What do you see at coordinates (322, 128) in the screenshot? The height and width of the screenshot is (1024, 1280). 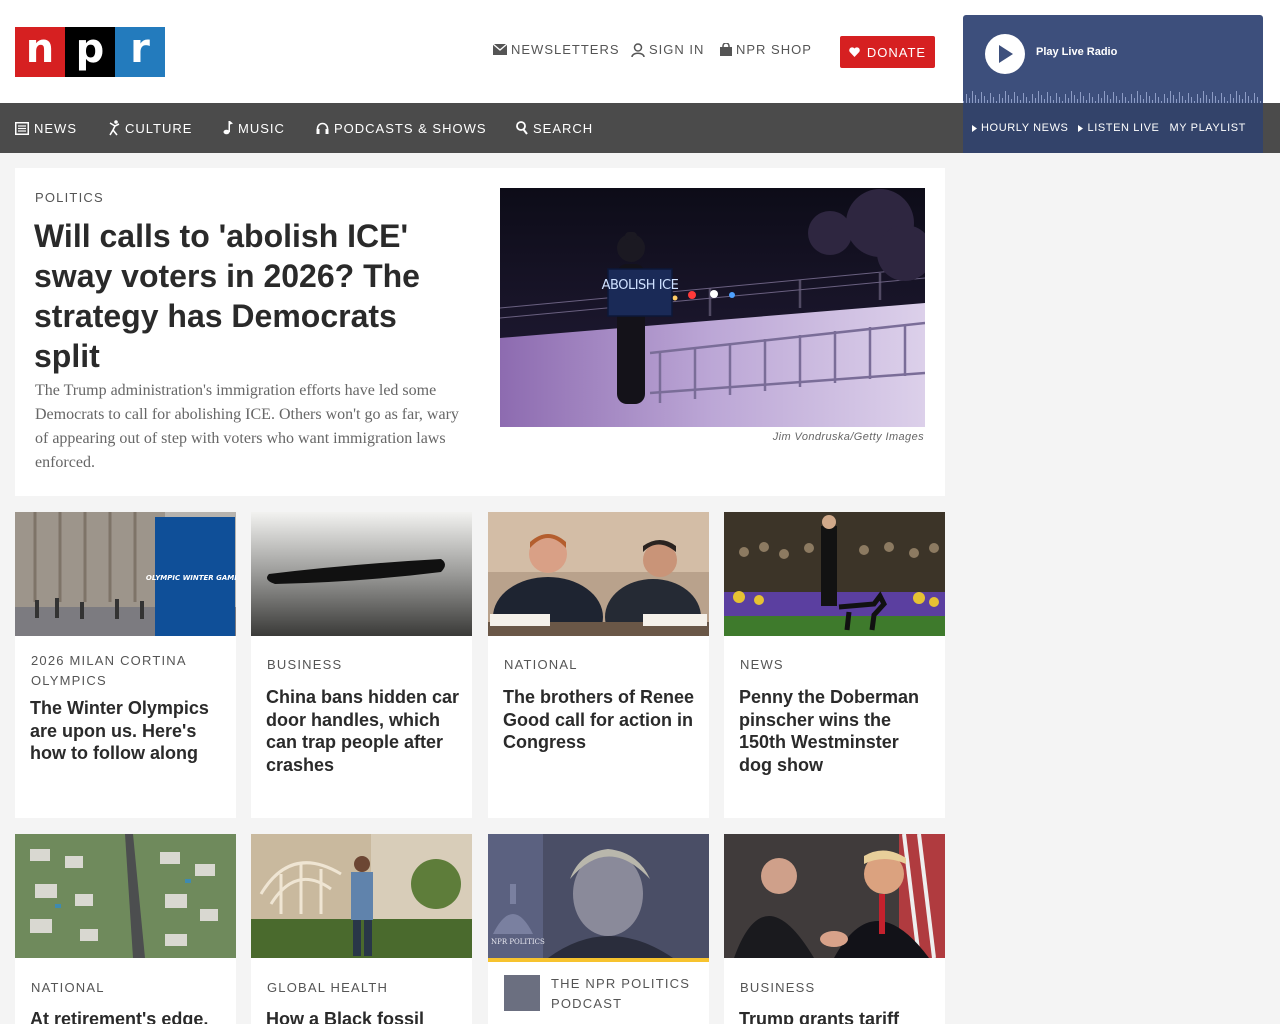 I see `headphones-icon` at bounding box center [322, 128].